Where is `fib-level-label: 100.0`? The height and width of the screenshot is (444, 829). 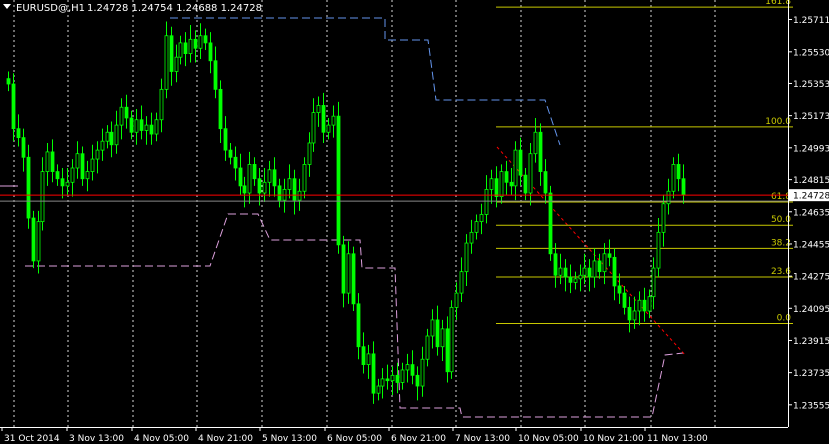
fib-level-label: 100.0 is located at coordinates (778, 122).